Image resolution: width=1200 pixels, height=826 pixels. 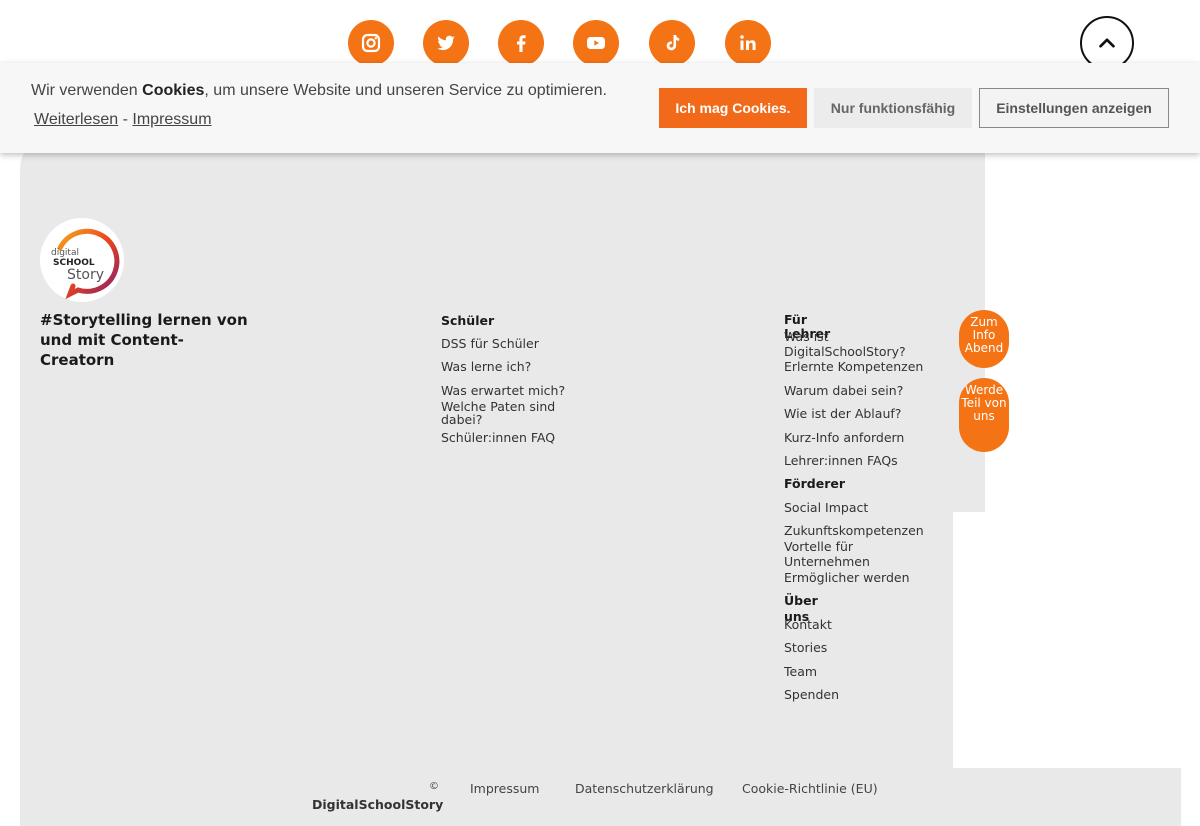 I want to click on tiktok-icon, so click(x=673, y=43).